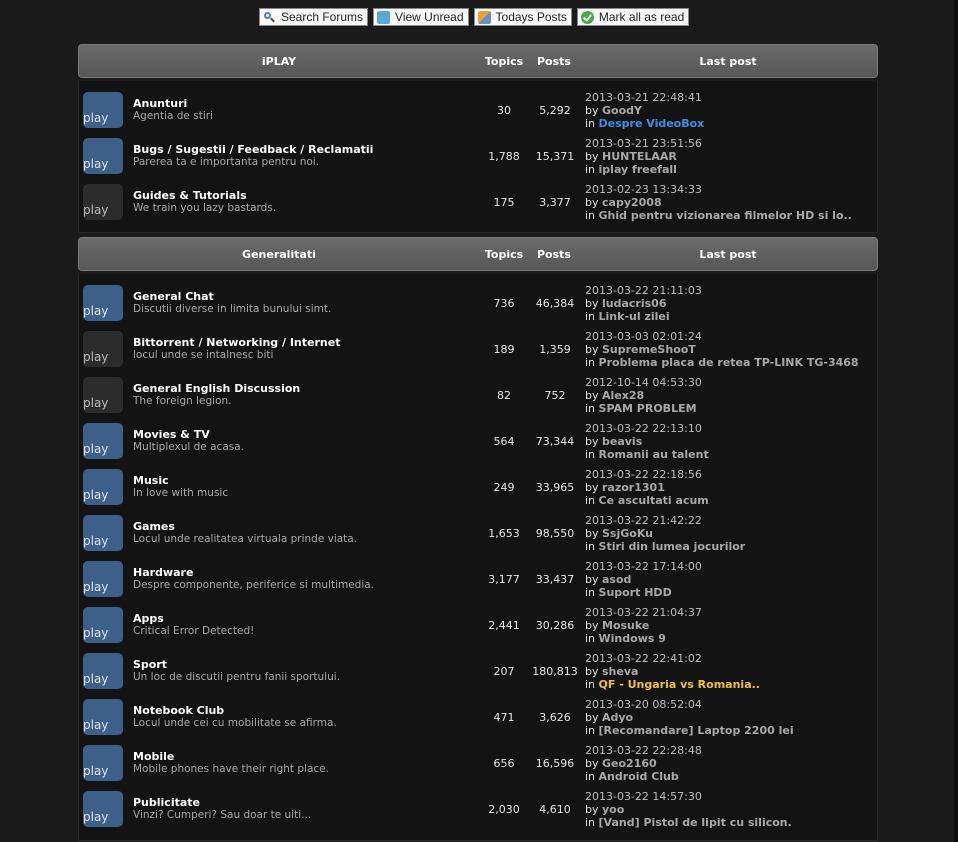 The width and height of the screenshot is (958, 842). Describe the element at coordinates (306, 342) in the screenshot. I see `forum-name-link: Bittorrent / Networking / Internet` at that location.